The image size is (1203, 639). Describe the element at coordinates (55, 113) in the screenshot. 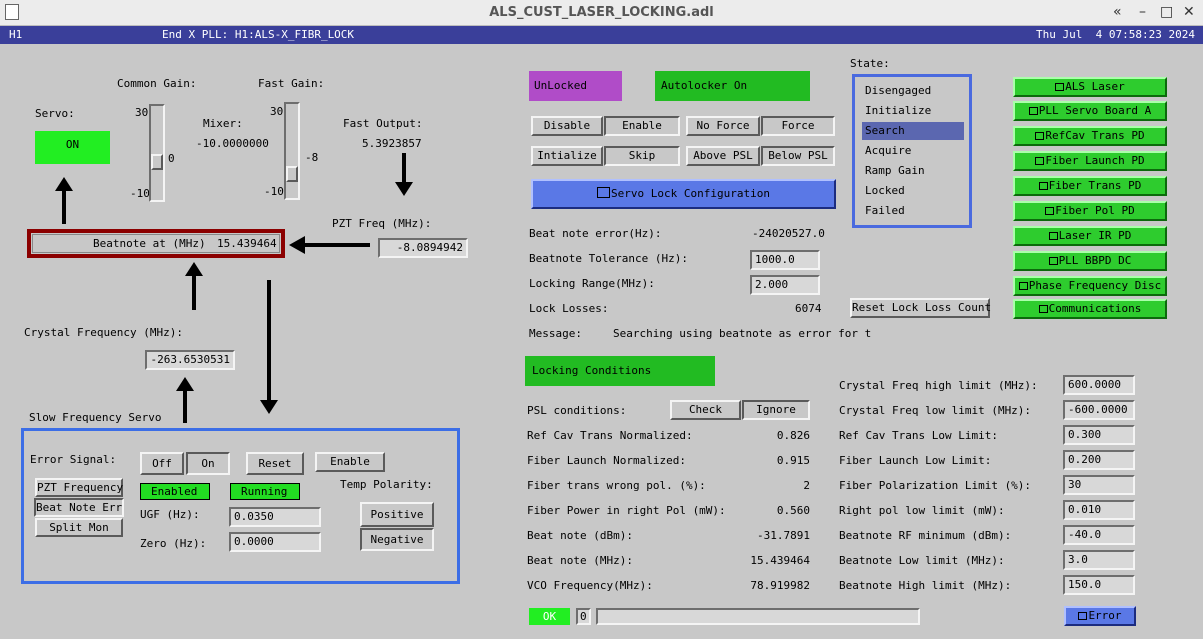

I see `servo-label: Servo:` at that location.